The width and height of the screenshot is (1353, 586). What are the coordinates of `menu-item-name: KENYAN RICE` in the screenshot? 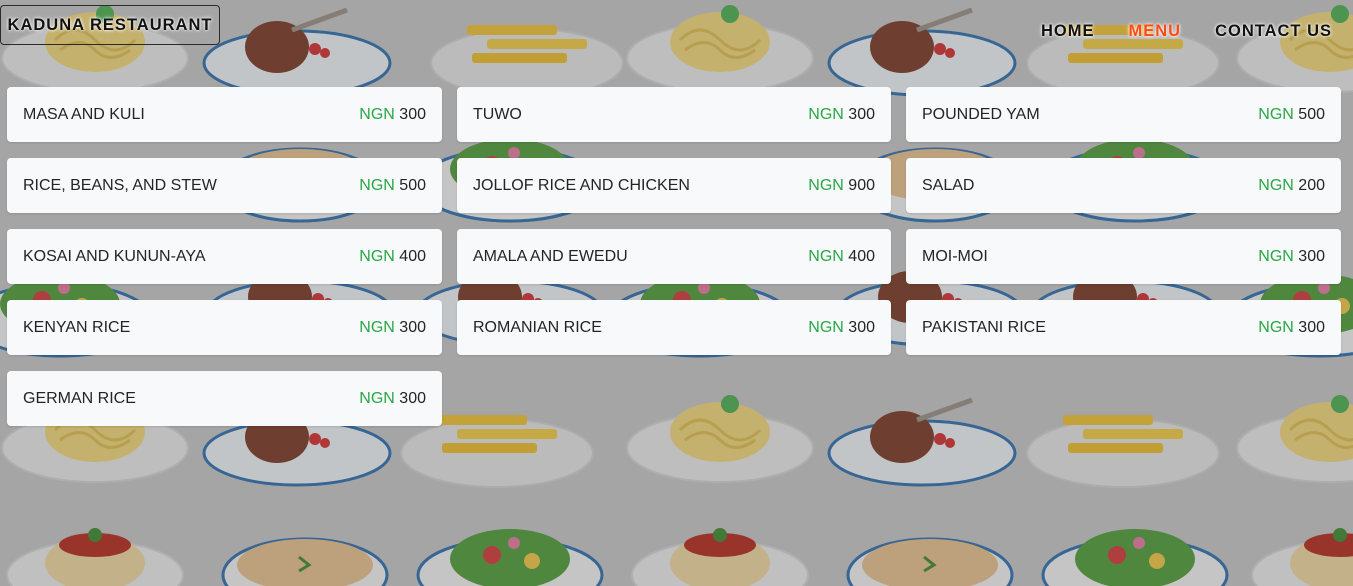 It's located at (77, 327).